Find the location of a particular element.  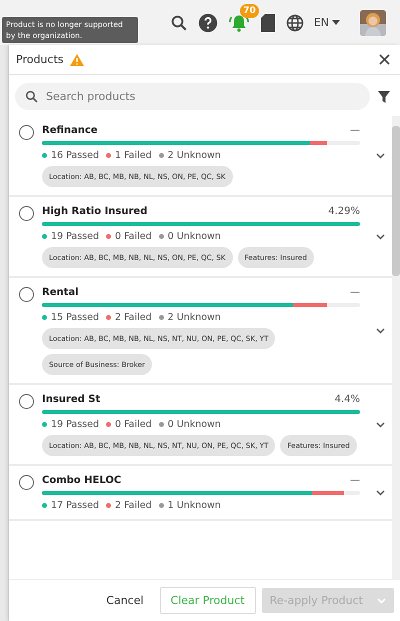

count-label: 1 Failed is located at coordinates (133, 155).